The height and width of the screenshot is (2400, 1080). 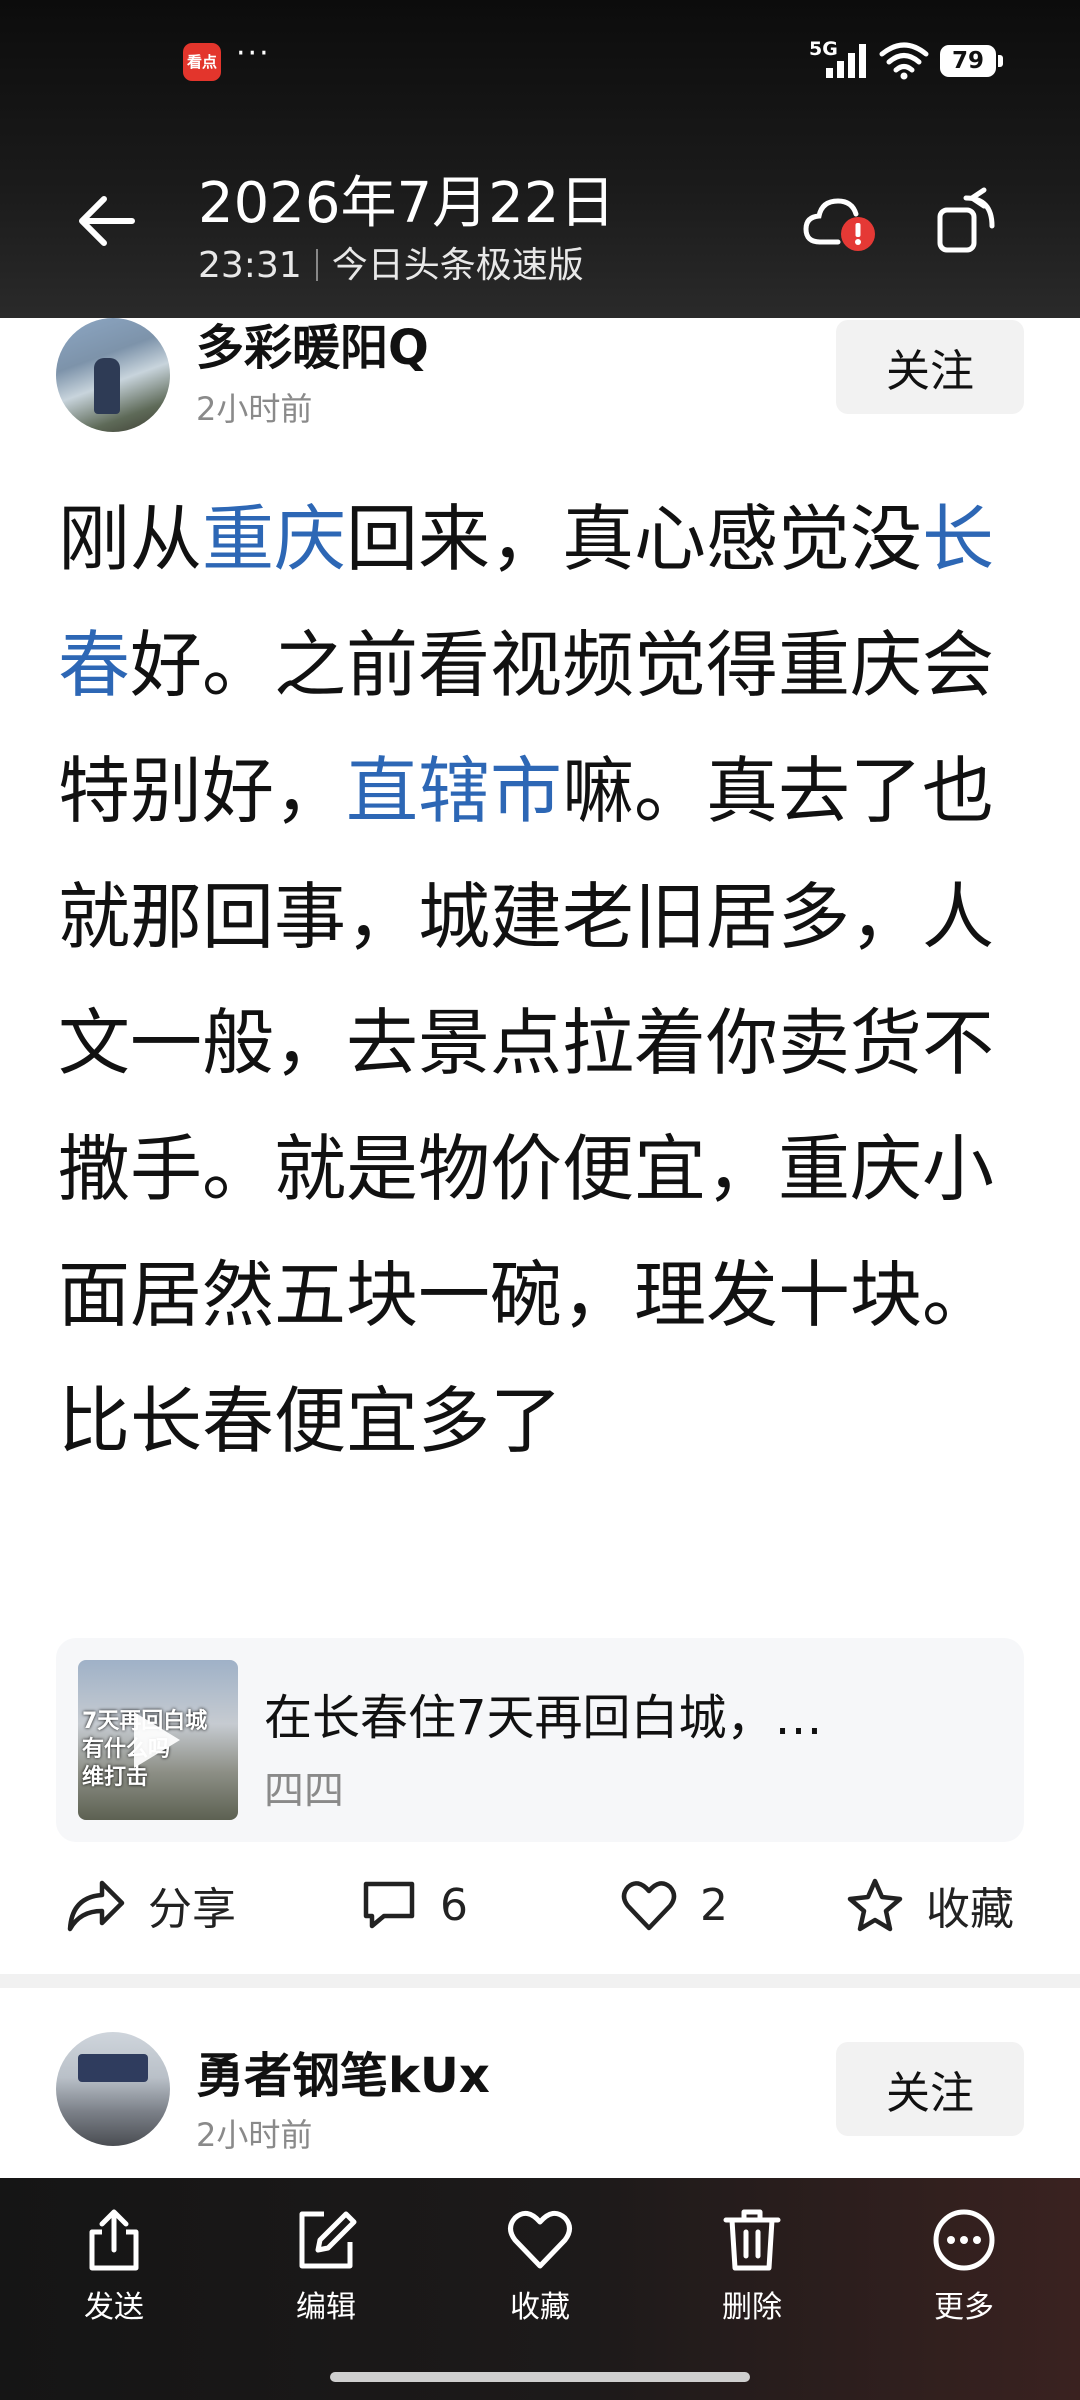 What do you see at coordinates (714, 1905) in the screenshot?
I see `like-count: 2` at bounding box center [714, 1905].